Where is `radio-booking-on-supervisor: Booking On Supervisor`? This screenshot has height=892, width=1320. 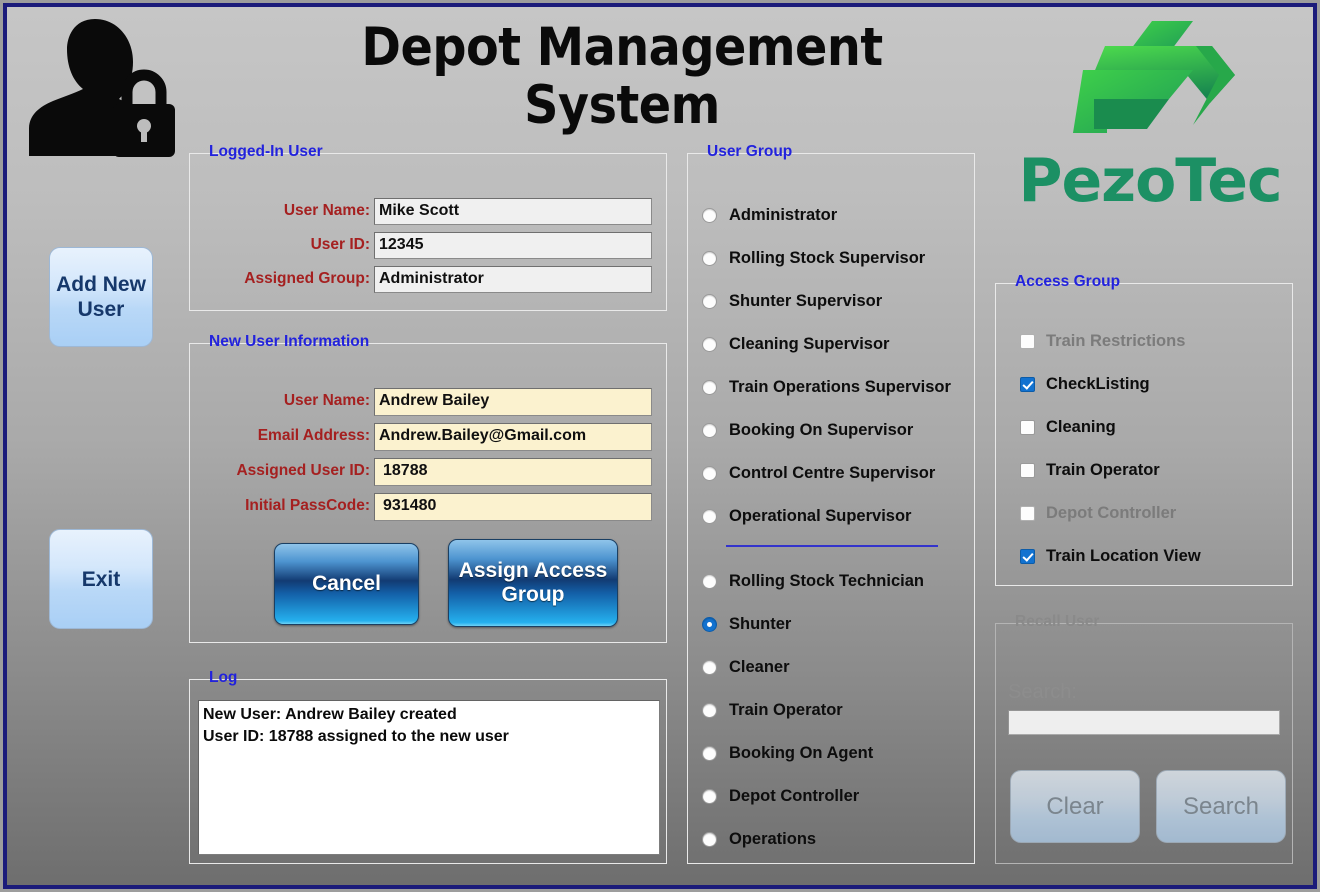 radio-booking-on-supervisor: Booking On Supervisor is located at coordinates (807, 430).